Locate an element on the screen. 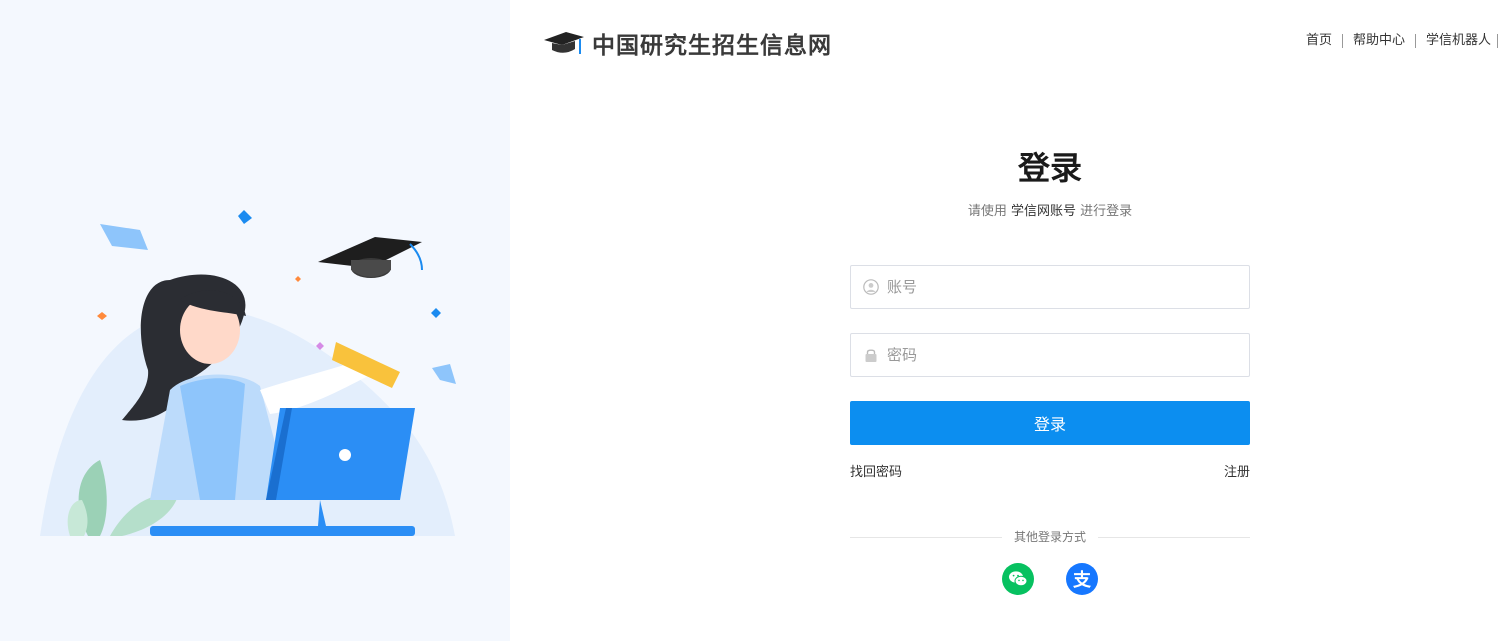 The width and height of the screenshot is (1498, 641). nav-help-center: 帮助中心 is located at coordinates (1379, 41).